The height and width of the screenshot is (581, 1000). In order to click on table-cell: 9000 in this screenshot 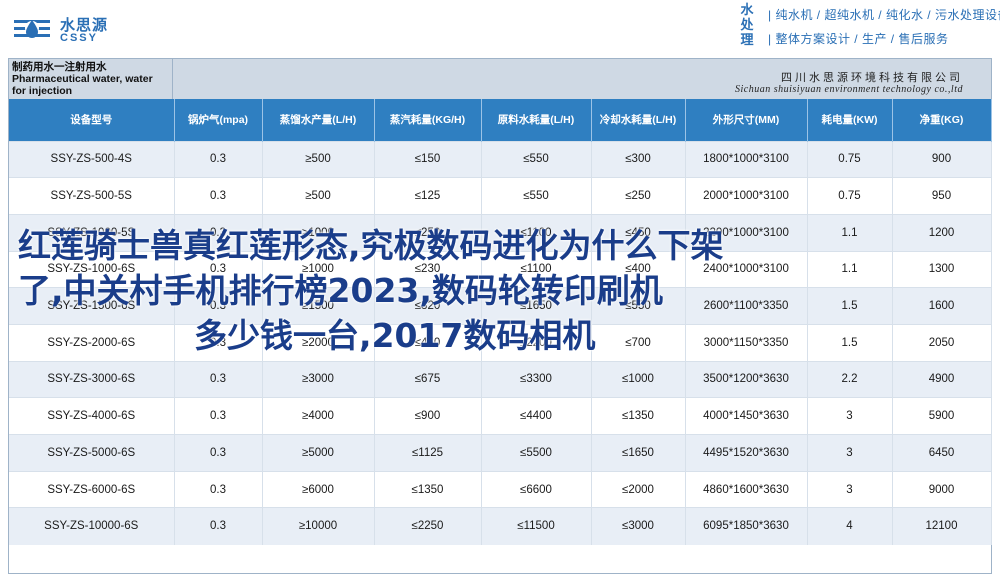, I will do `click(942, 489)`.